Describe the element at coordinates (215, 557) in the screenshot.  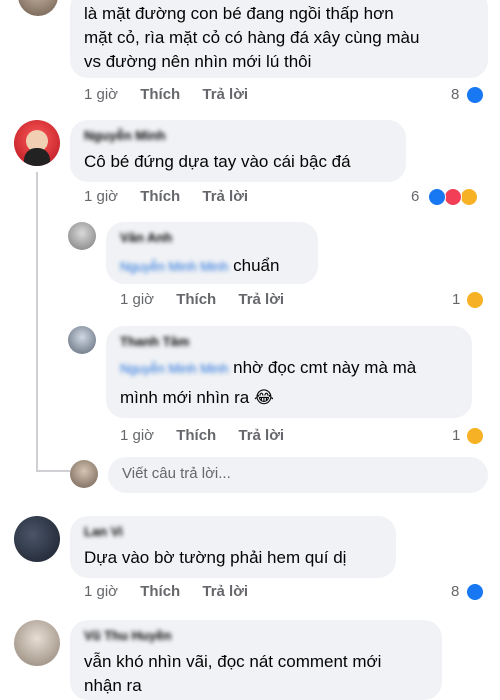
I see `comment-text: Dựa vào bờ tường phải hem quí dị` at that location.